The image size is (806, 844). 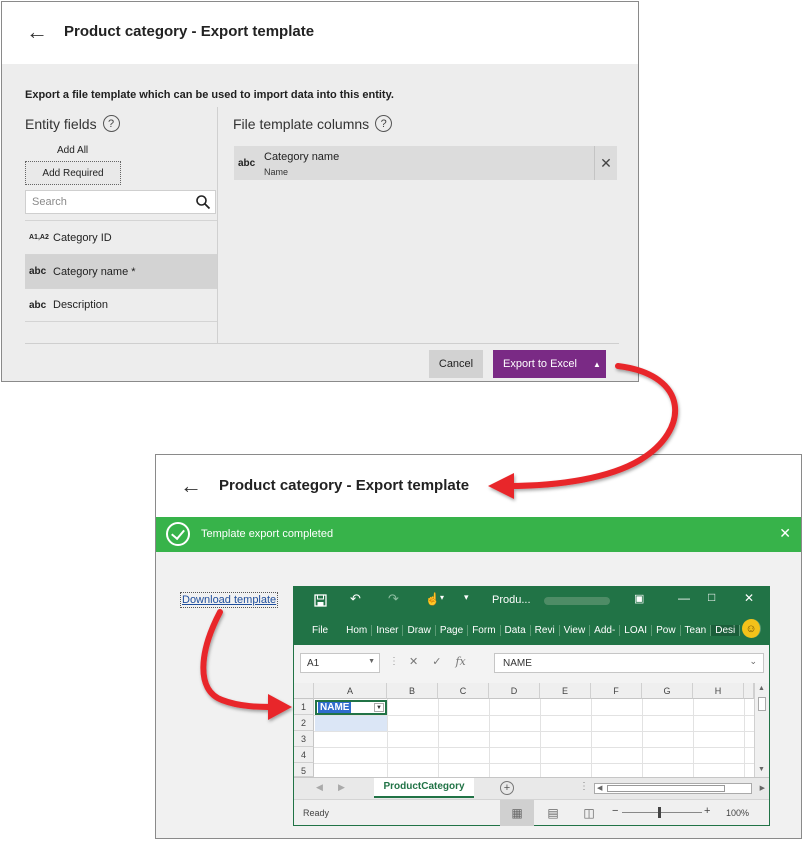 I want to click on column-header: D, so click(x=514, y=691).